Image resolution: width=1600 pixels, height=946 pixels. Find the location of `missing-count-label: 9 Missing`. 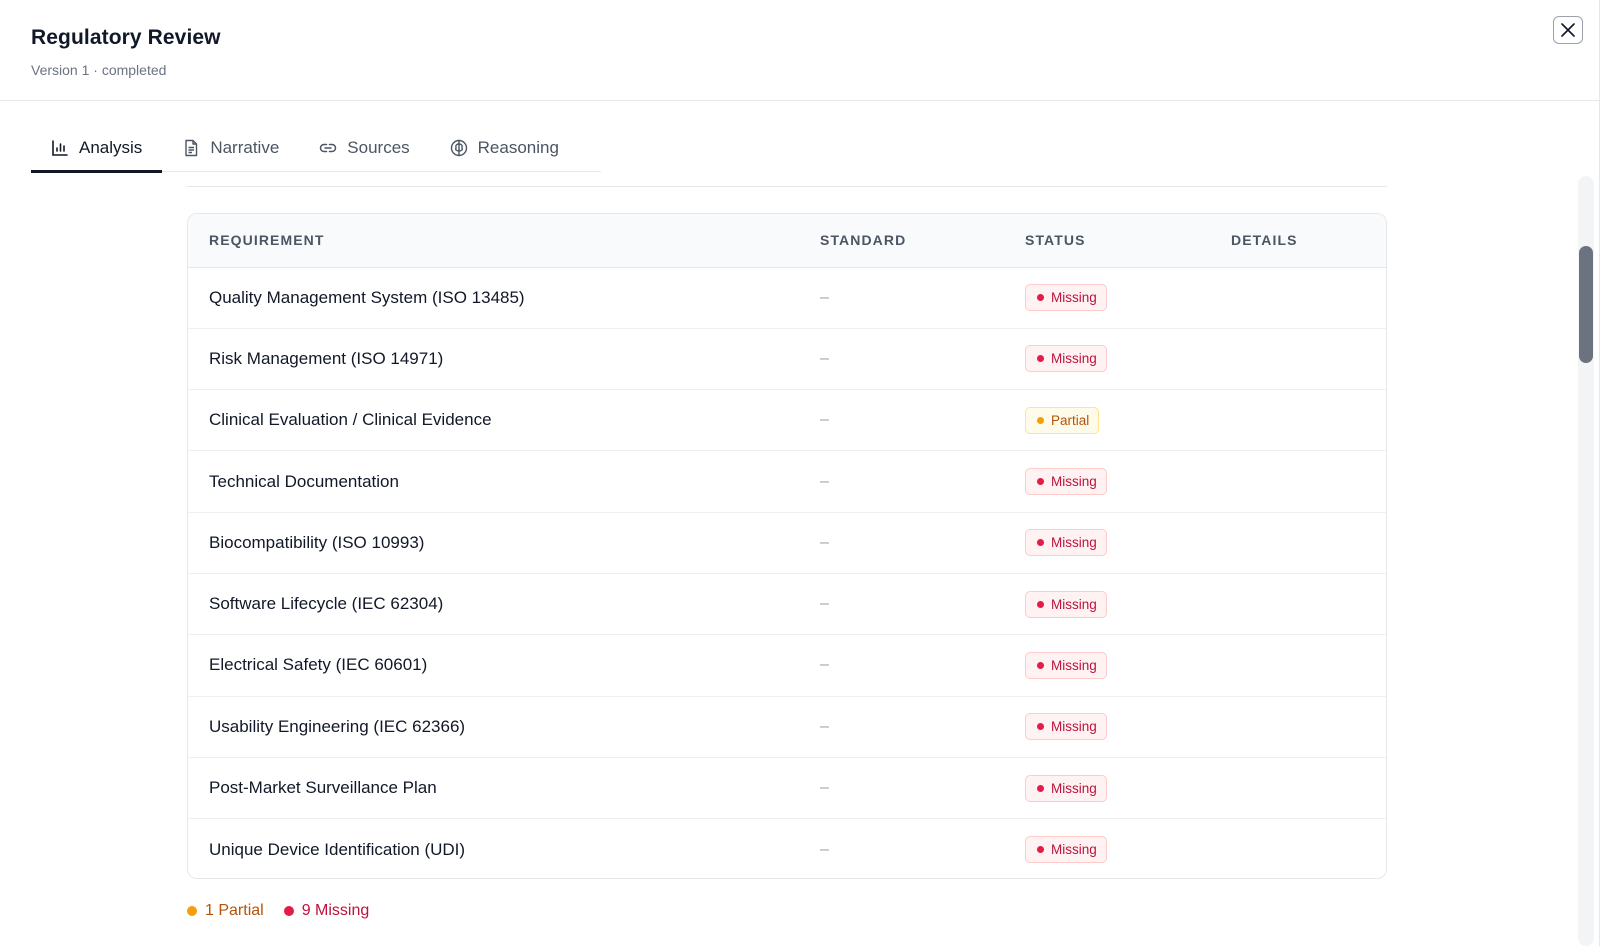

missing-count-label: 9 Missing is located at coordinates (335, 910).